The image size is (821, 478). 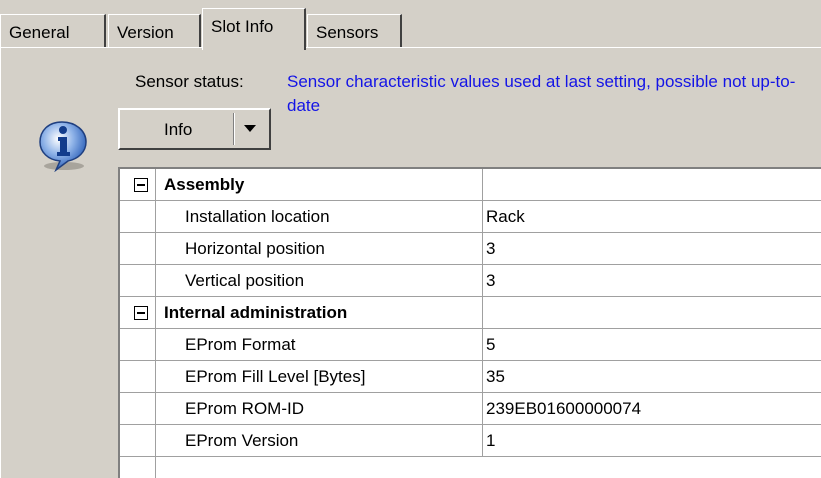 What do you see at coordinates (410, 47) in the screenshot?
I see `tab-divider` at bounding box center [410, 47].